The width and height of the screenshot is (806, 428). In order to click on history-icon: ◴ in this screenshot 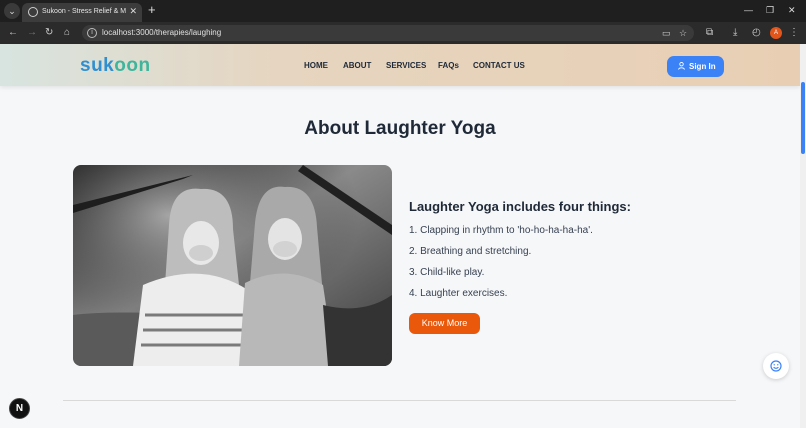, I will do `click(756, 33)`.